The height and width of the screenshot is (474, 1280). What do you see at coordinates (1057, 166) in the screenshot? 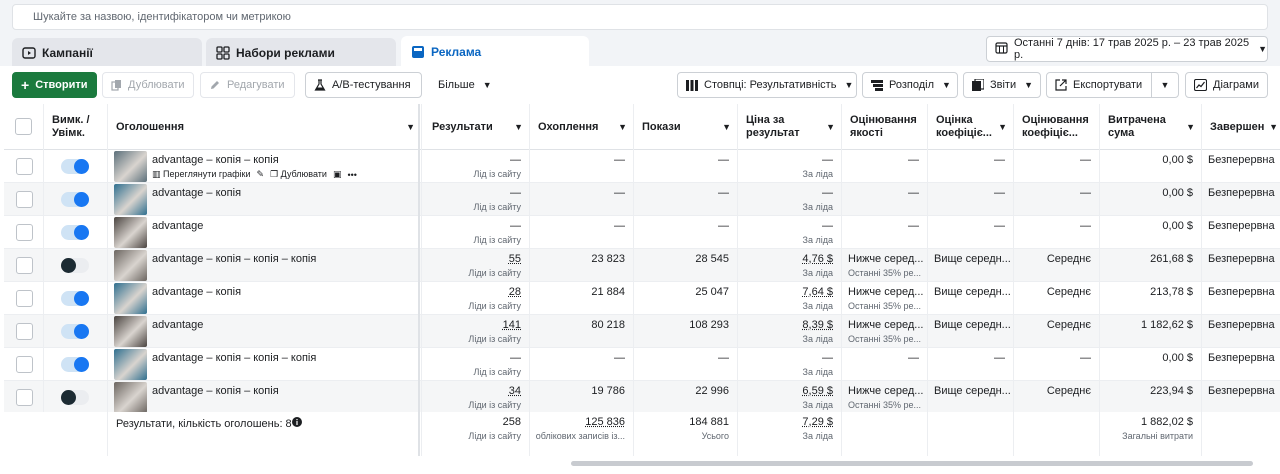
I see `cell-conversion: —` at bounding box center [1057, 166].